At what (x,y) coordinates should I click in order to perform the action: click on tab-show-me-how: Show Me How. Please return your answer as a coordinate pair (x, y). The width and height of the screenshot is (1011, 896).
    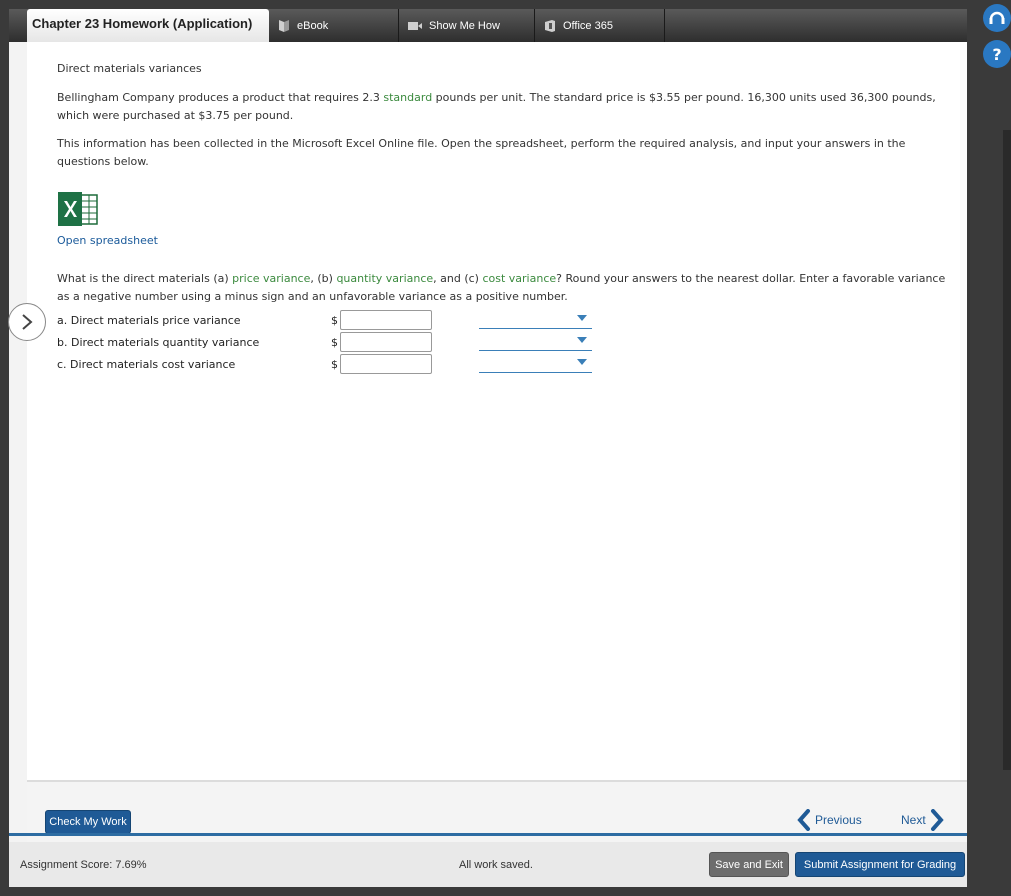
    Looking at the image, I should click on (467, 25).